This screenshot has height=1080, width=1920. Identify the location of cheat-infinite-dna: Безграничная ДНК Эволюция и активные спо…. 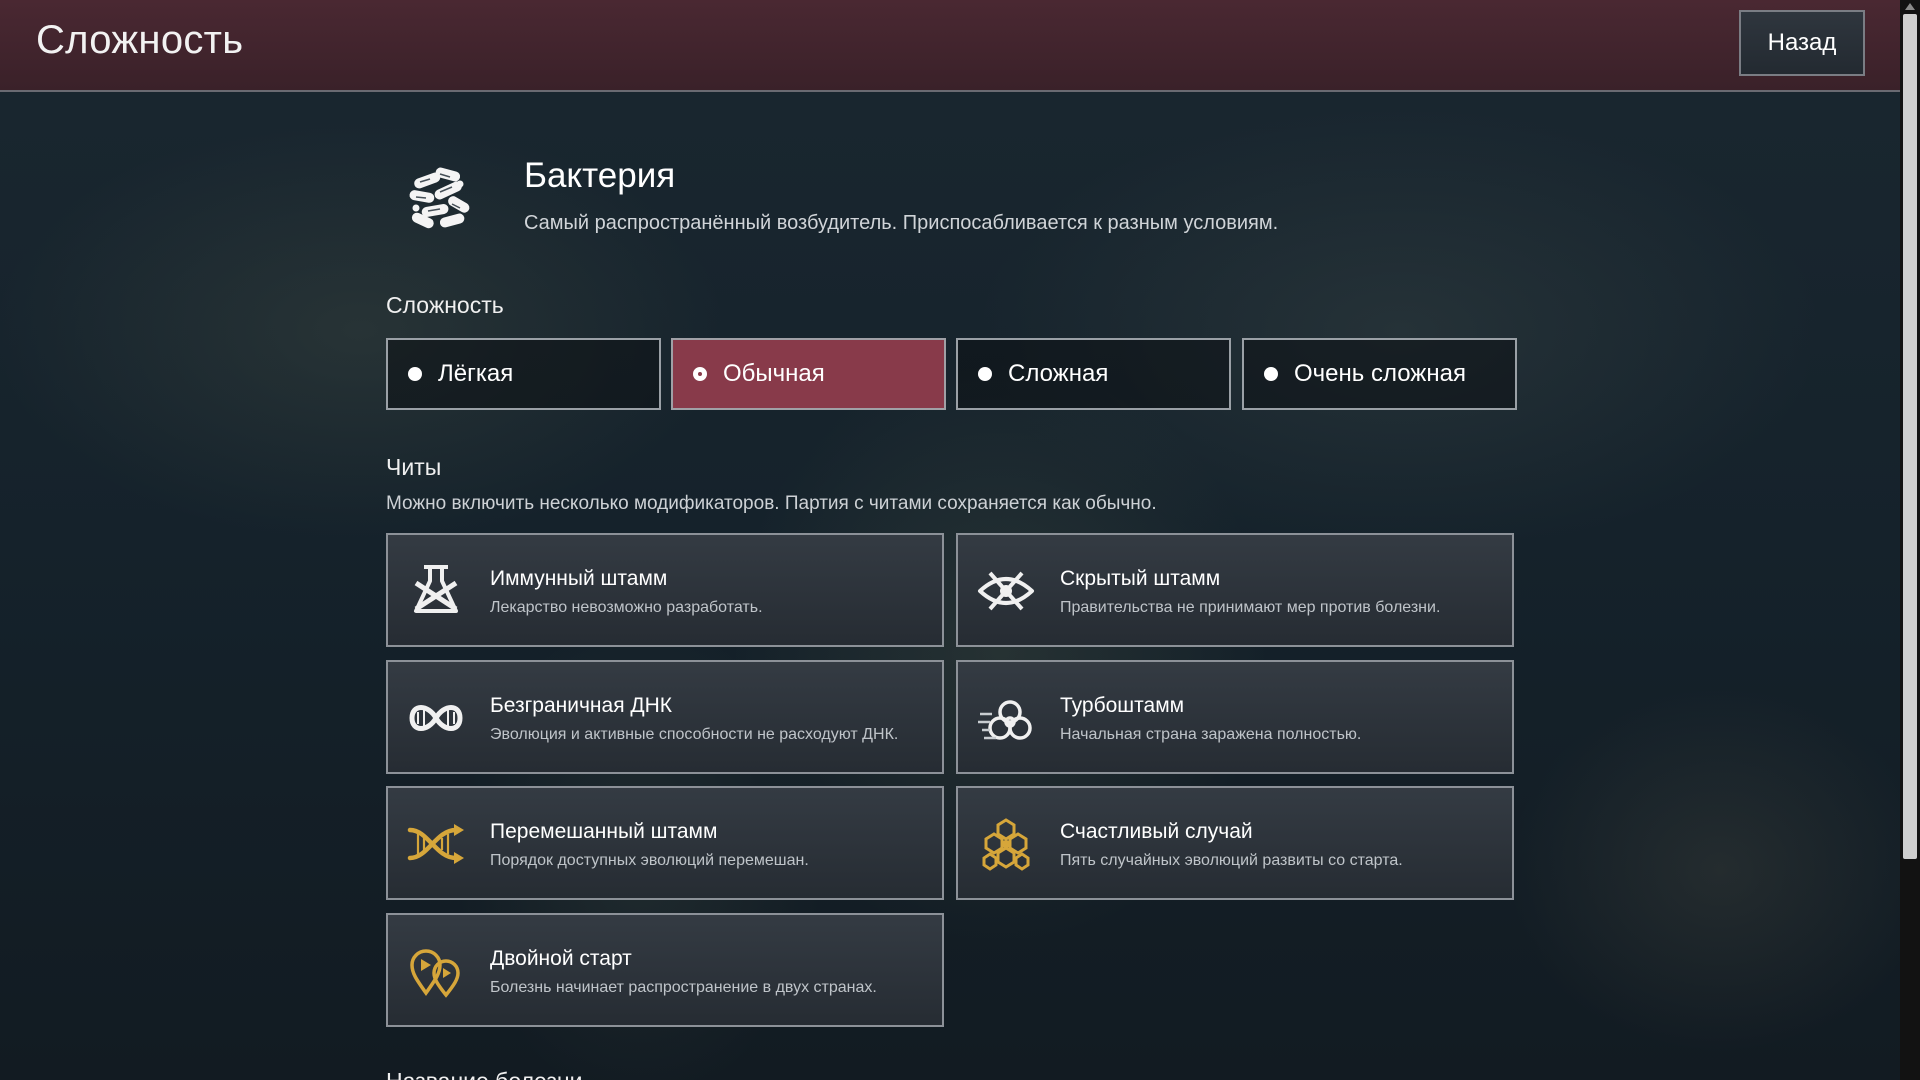
(665, 717).